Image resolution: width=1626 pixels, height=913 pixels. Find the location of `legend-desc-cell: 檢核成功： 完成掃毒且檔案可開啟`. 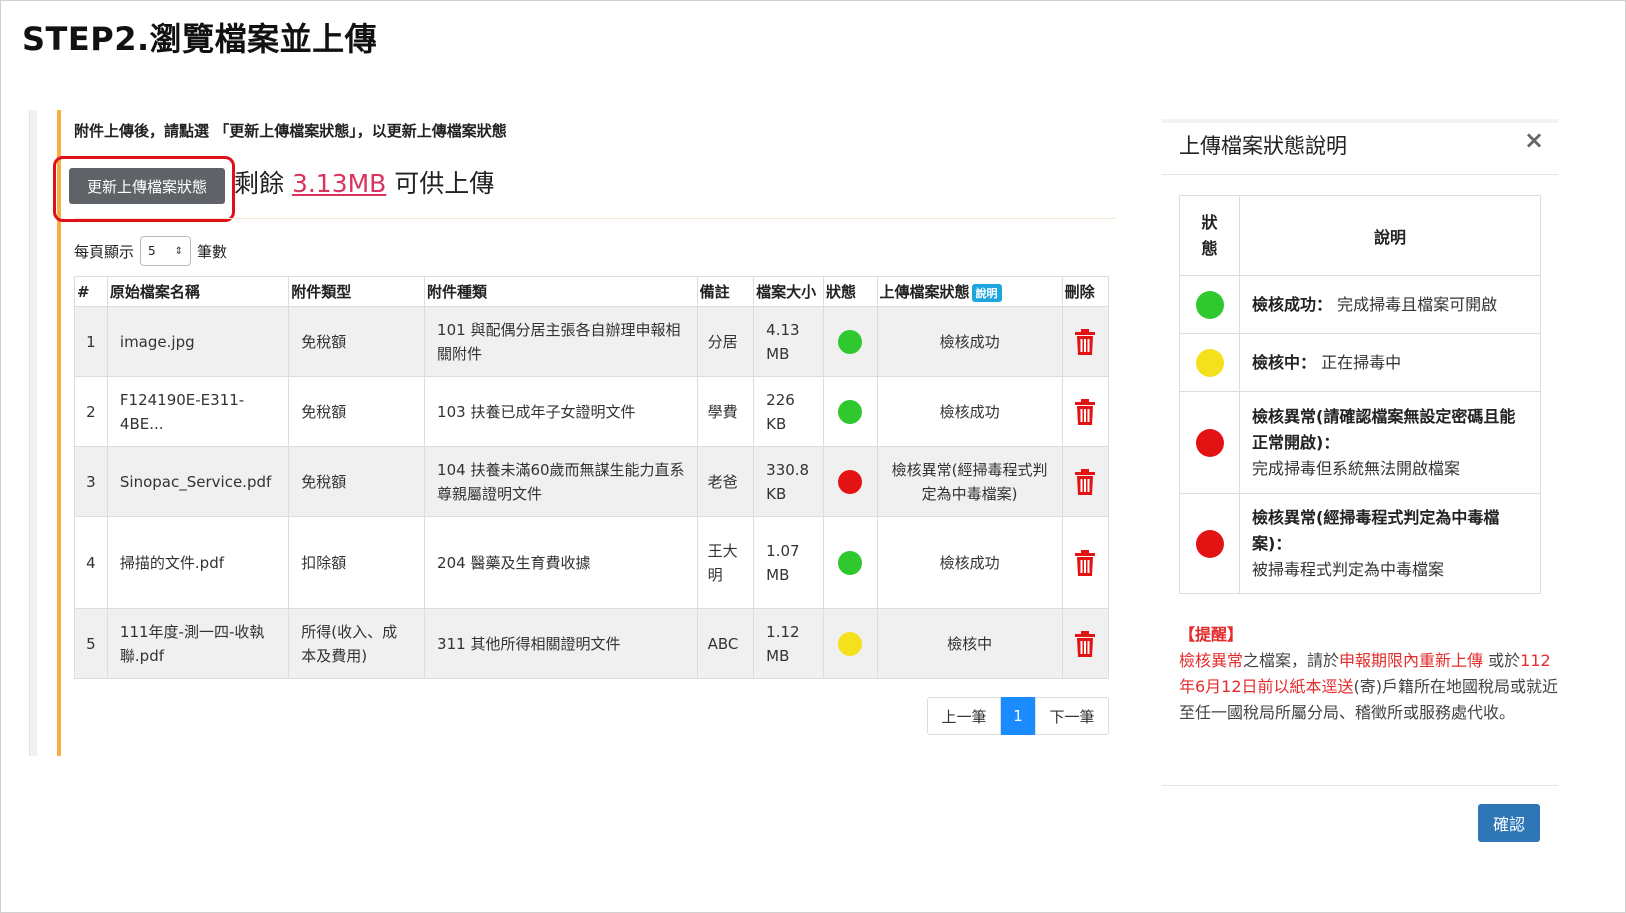

legend-desc-cell: 檢核成功： 完成掃毒且檔案可開啟 is located at coordinates (1390, 304).